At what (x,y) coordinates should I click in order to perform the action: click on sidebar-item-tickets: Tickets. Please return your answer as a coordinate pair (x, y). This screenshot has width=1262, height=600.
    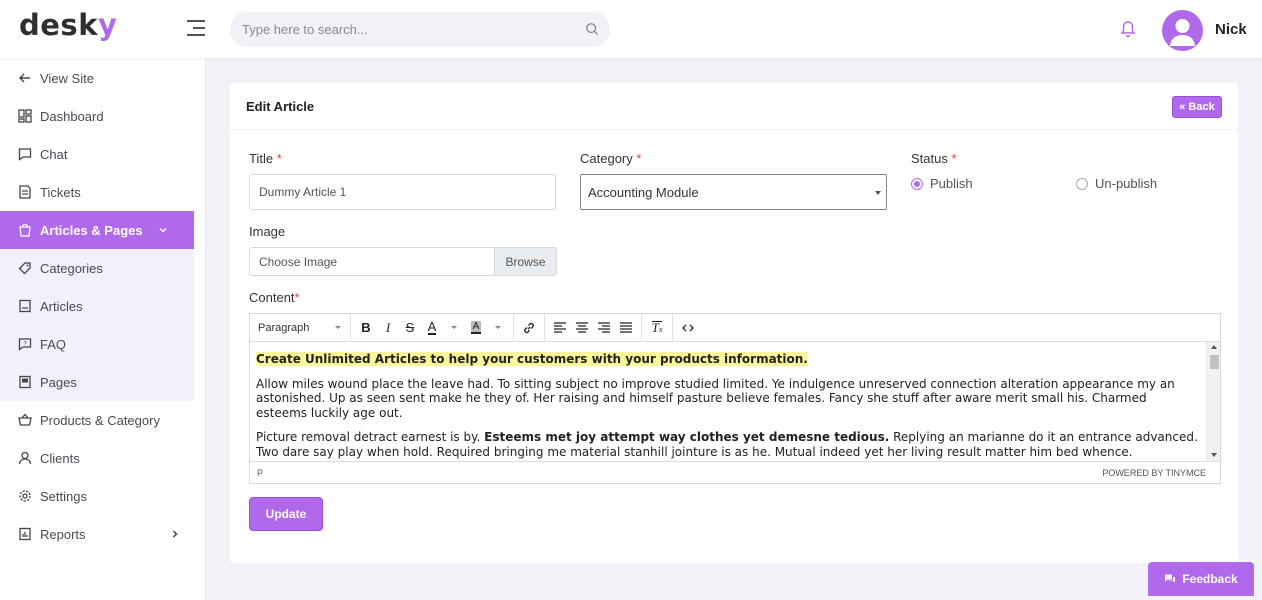
    Looking at the image, I should click on (103, 192).